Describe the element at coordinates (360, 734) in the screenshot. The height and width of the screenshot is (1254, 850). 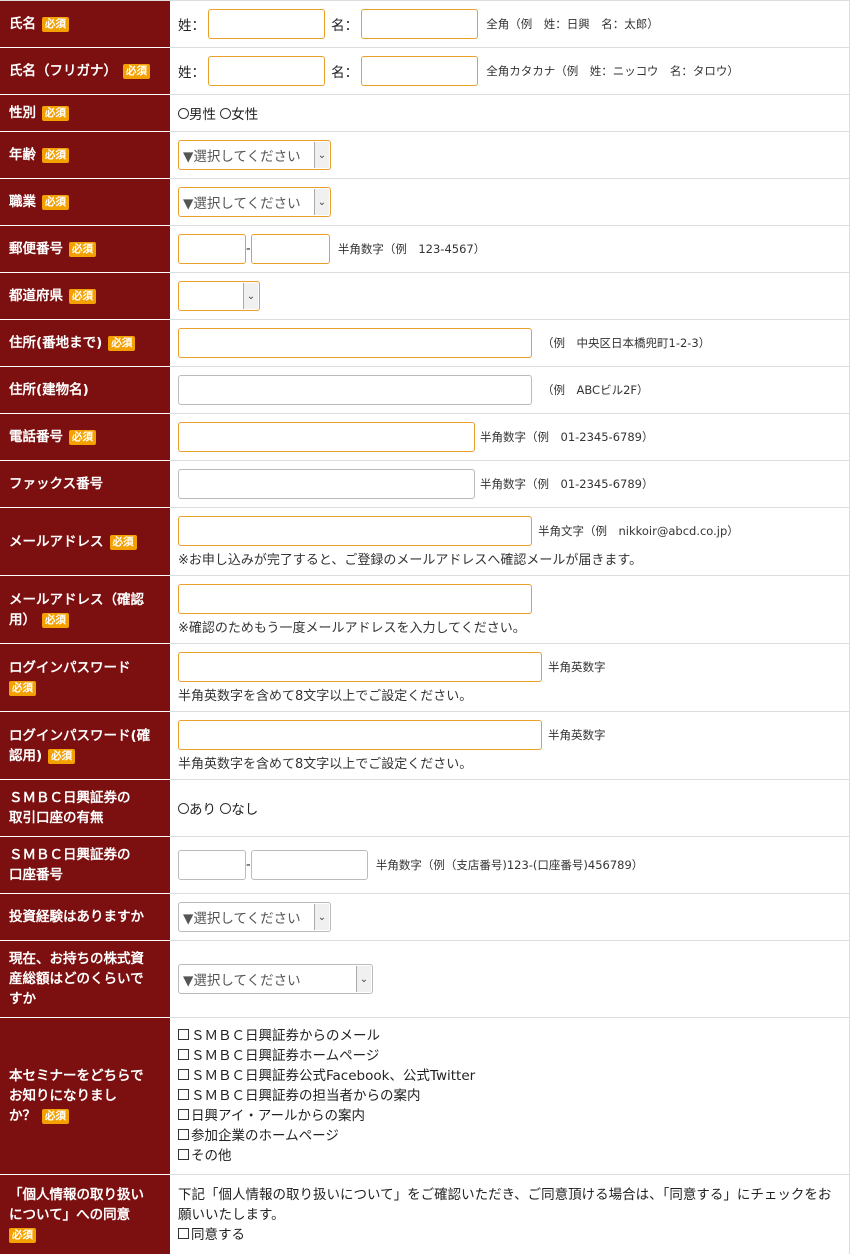
I see `password-confirm-input` at that location.